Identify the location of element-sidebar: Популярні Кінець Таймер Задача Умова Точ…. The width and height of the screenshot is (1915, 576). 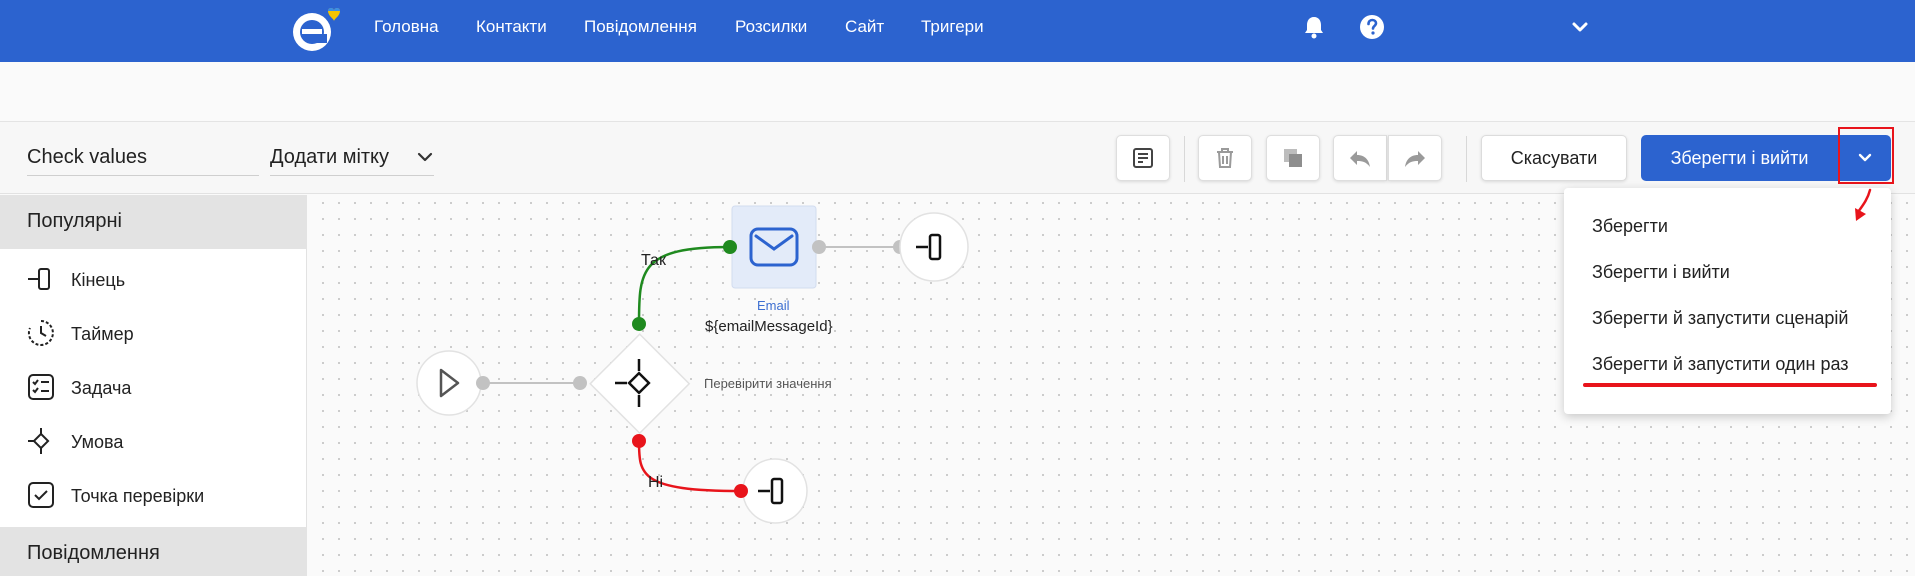
(153, 385).